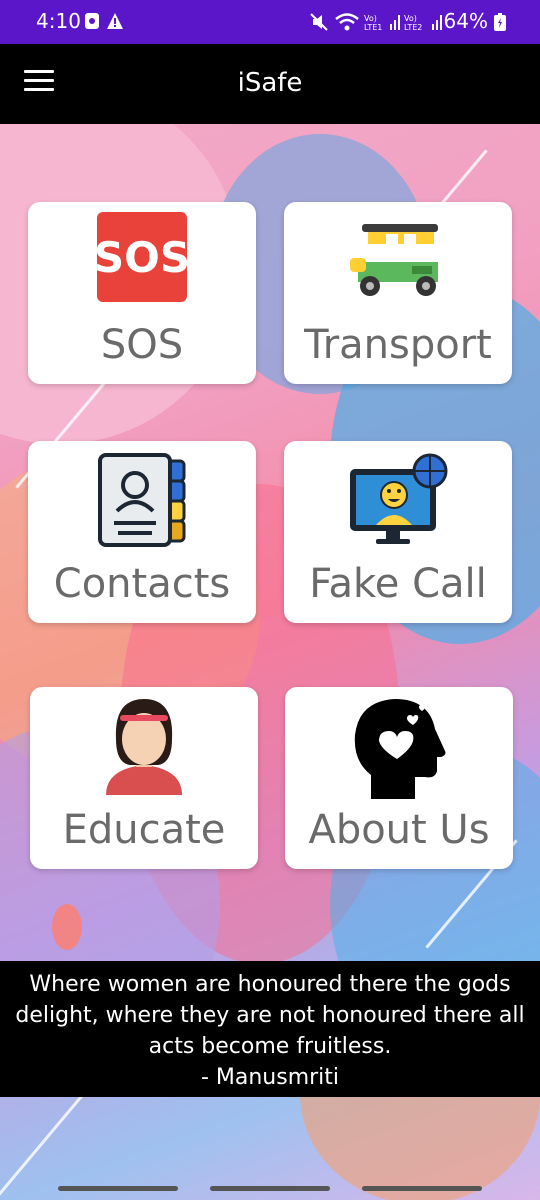  What do you see at coordinates (144, 830) in the screenshot?
I see `tile-label: Educate` at bounding box center [144, 830].